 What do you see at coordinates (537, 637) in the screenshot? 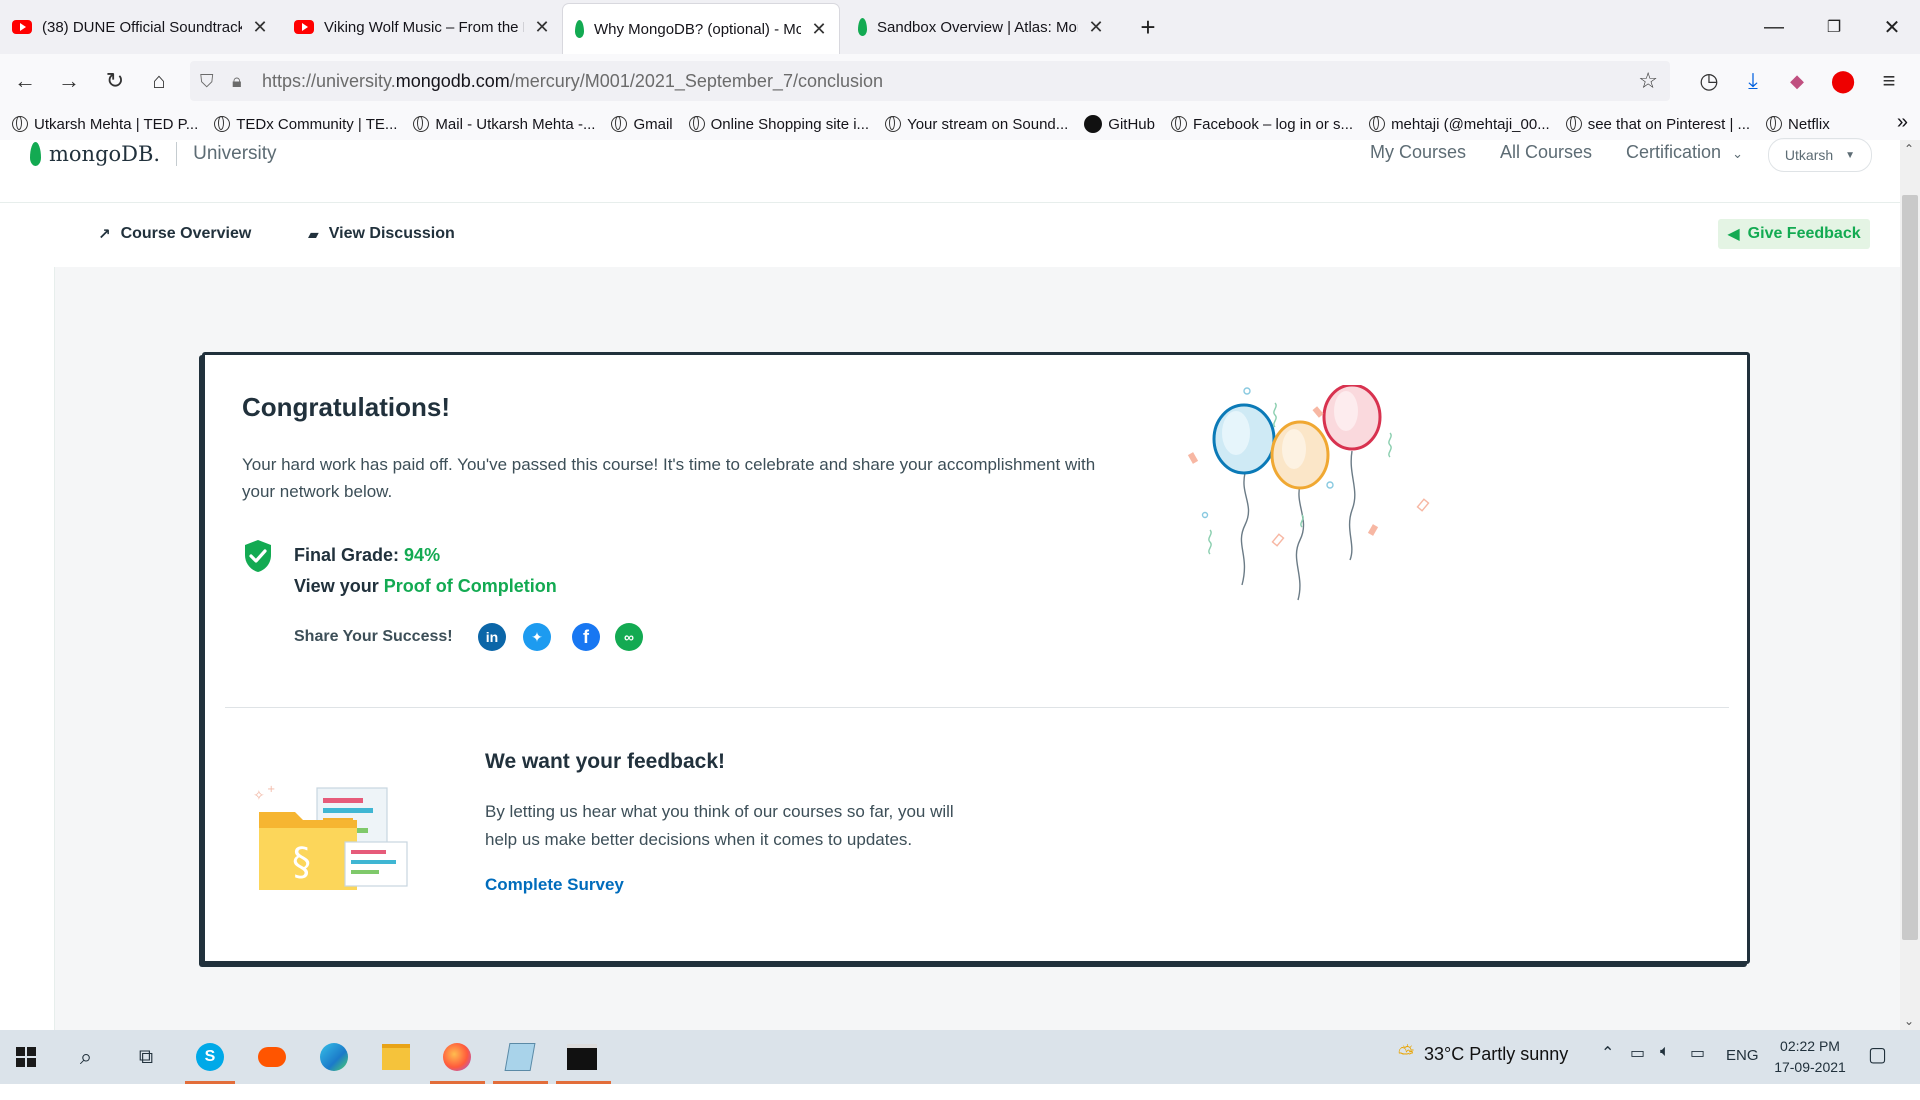
I see `twitter-icon: ✦` at bounding box center [537, 637].